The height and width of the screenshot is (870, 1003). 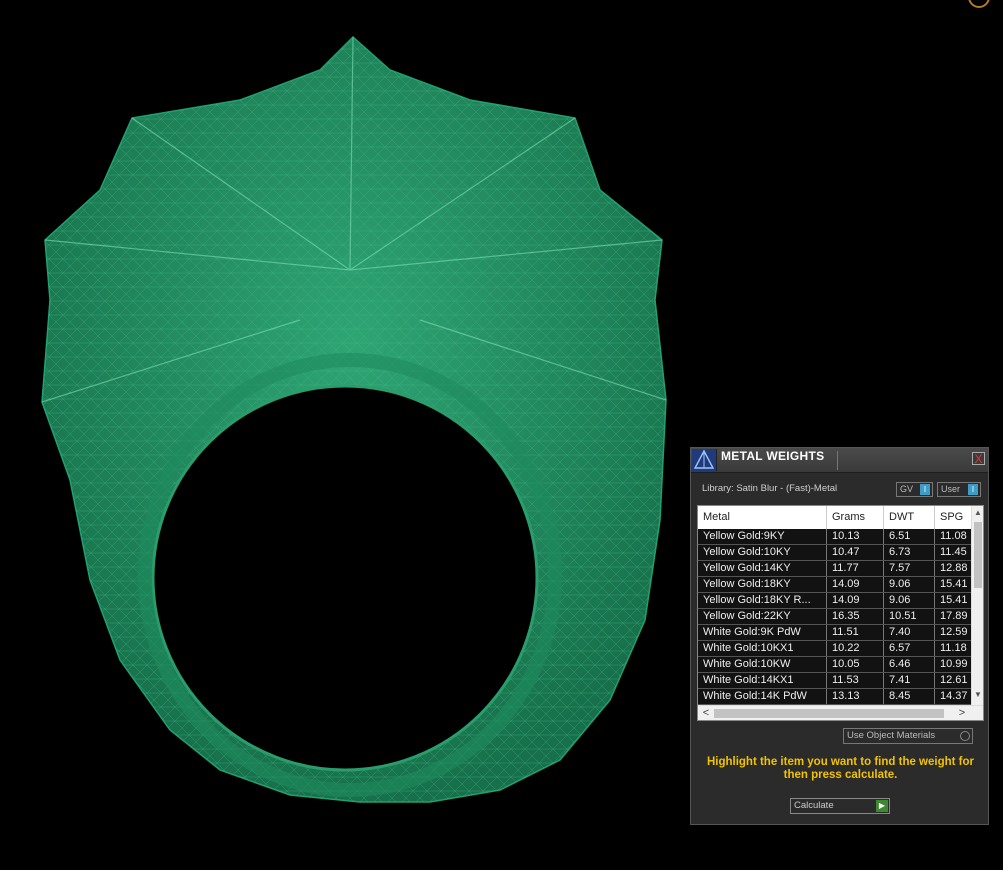 What do you see at coordinates (855, 632) in the screenshot?
I see `cell-grams: 11.51` at bounding box center [855, 632].